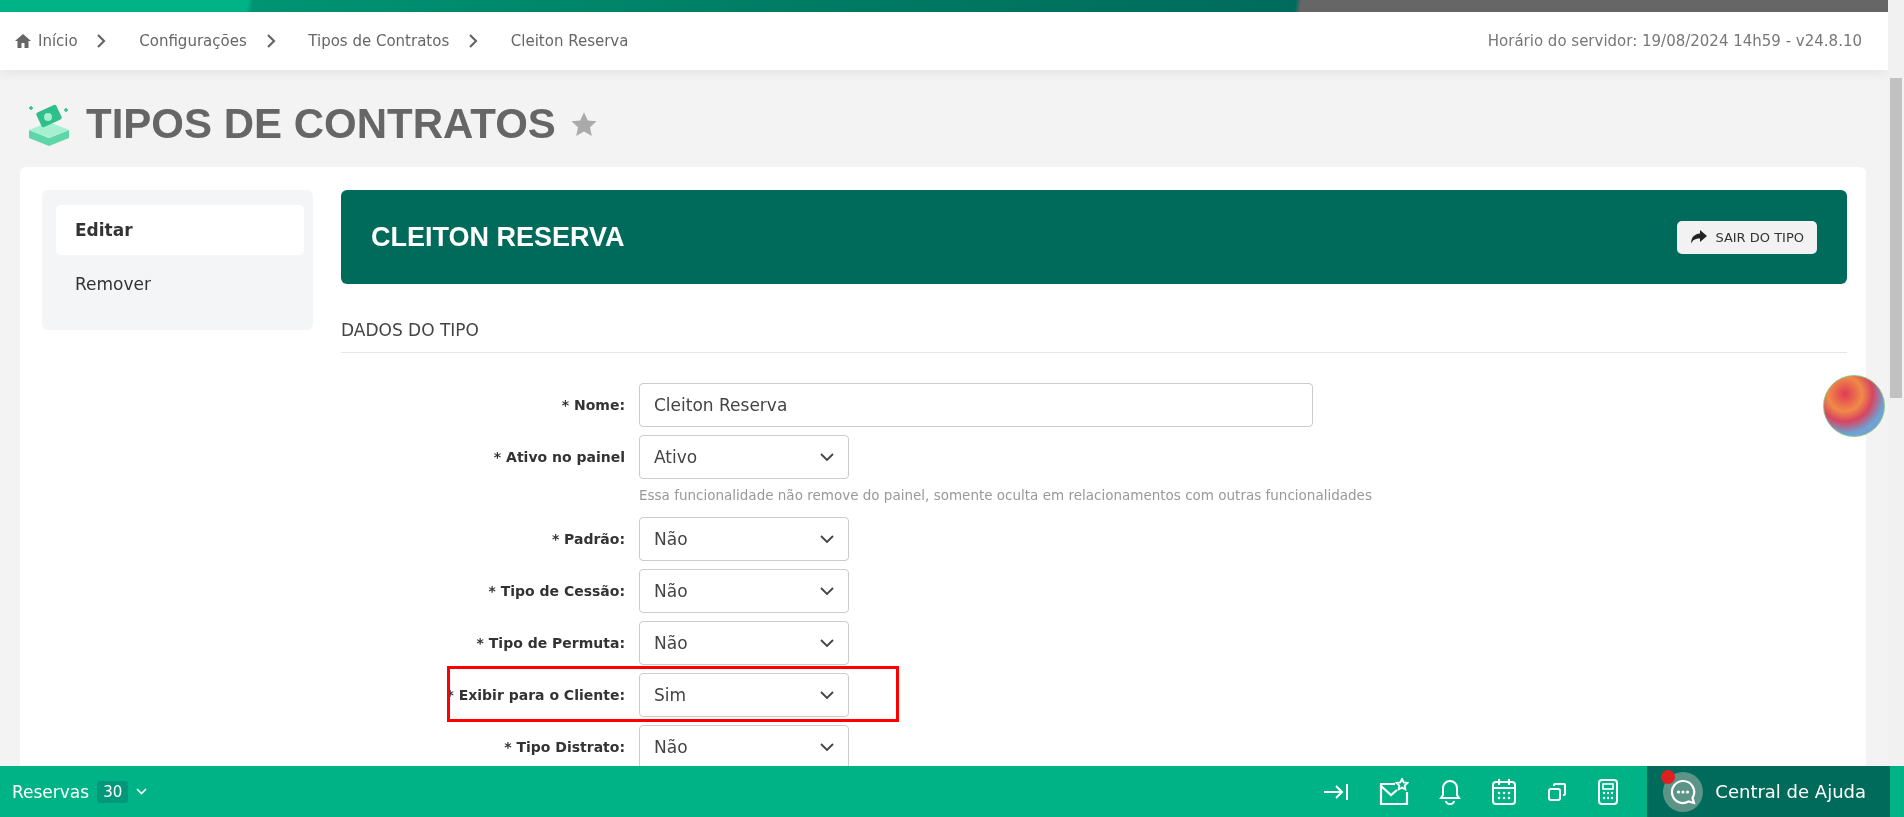 The height and width of the screenshot is (817, 1904). What do you see at coordinates (49, 124) in the screenshot?
I see `money-box-icon` at bounding box center [49, 124].